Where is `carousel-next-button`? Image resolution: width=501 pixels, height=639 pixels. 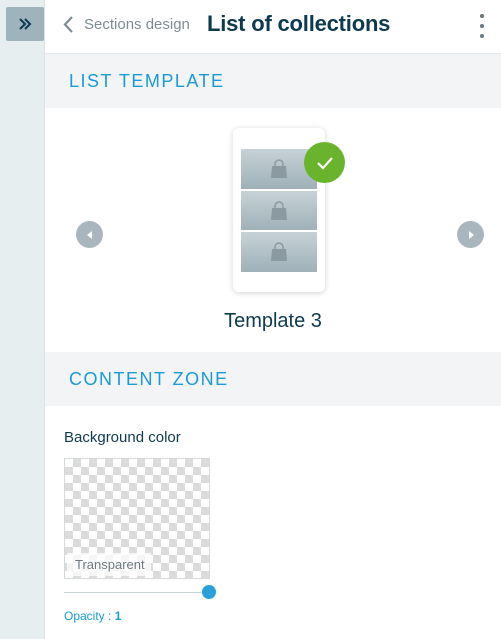
carousel-next-button is located at coordinates (470, 234).